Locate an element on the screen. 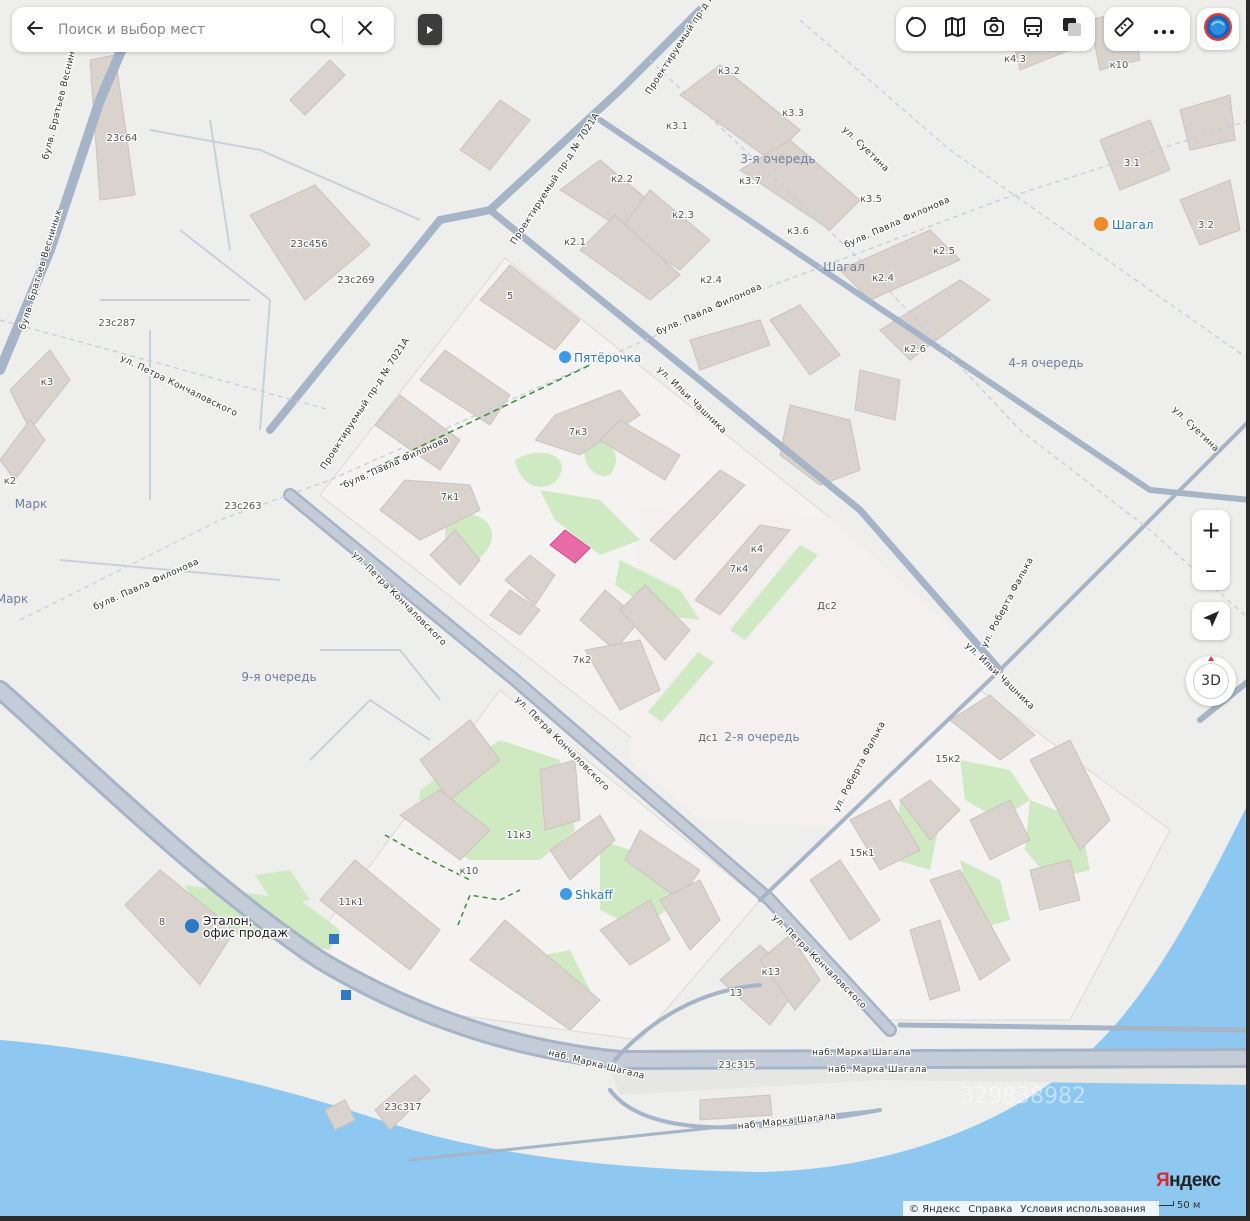  layers-button is located at coordinates (1071, 29).